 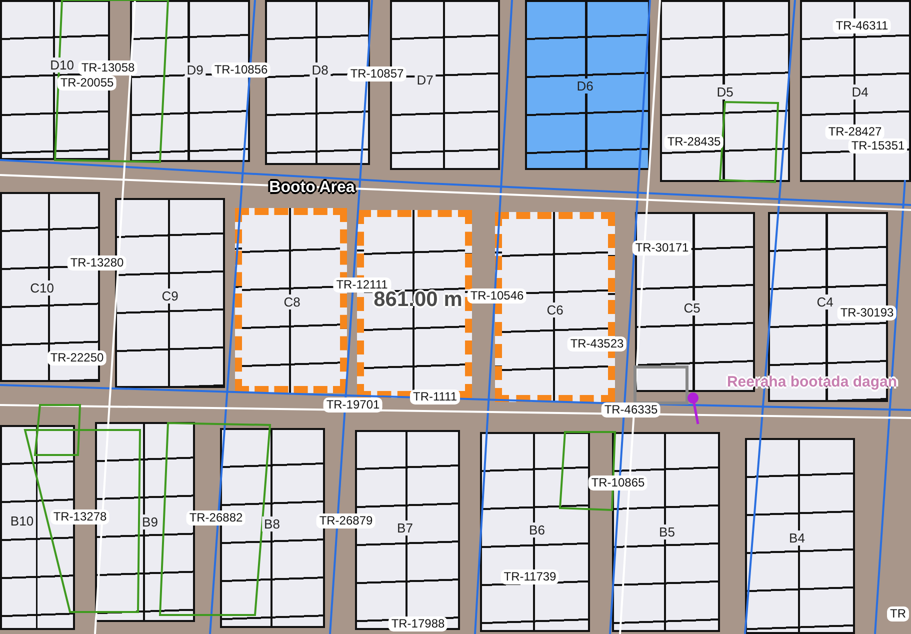 I want to click on block-label: B4, so click(x=797, y=538).